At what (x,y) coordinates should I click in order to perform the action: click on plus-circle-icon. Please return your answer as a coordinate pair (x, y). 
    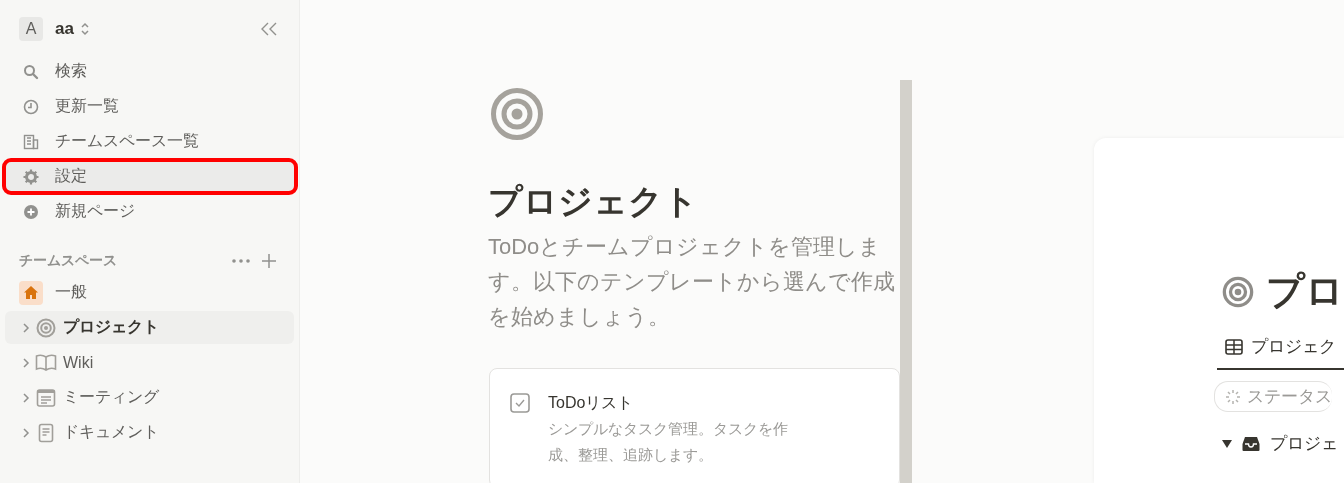
    Looking at the image, I should click on (31, 211).